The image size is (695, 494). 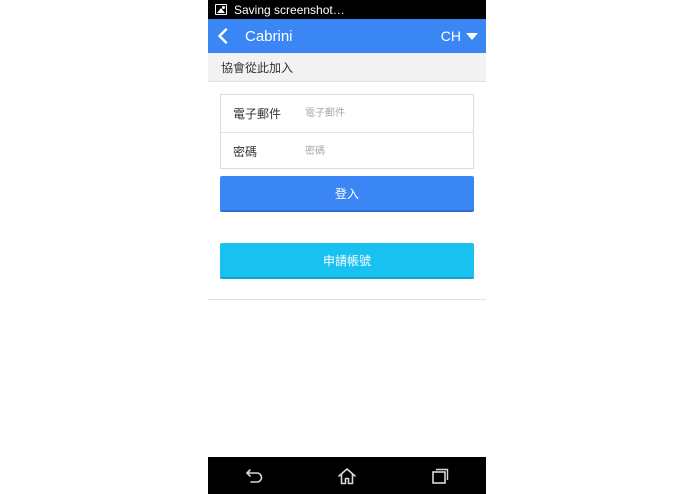 What do you see at coordinates (347, 299) in the screenshot?
I see `divider` at bounding box center [347, 299].